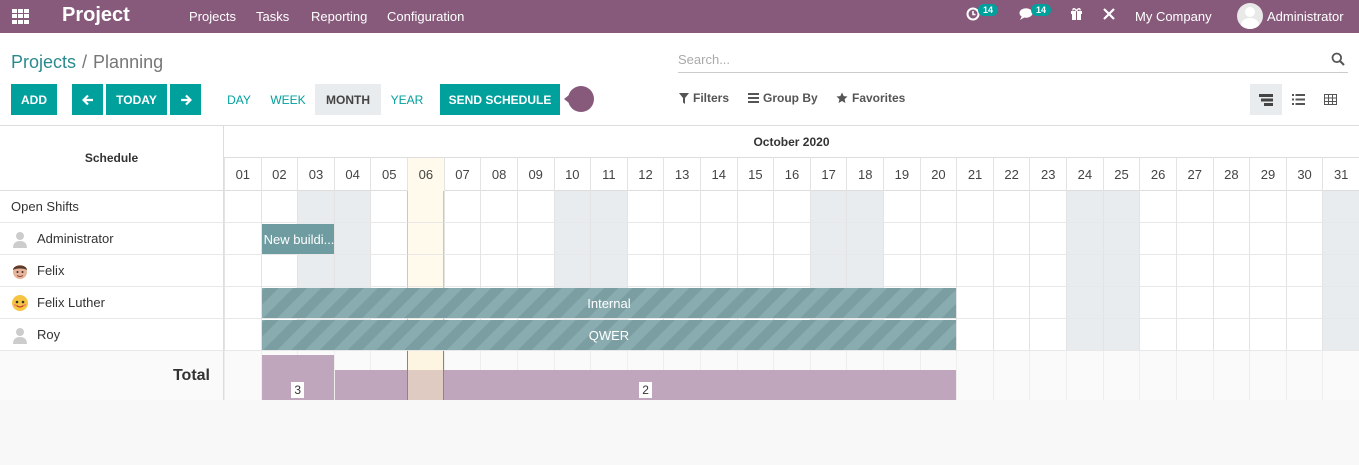 This screenshot has width=1359, height=465. I want to click on previous-button, so click(87, 99).